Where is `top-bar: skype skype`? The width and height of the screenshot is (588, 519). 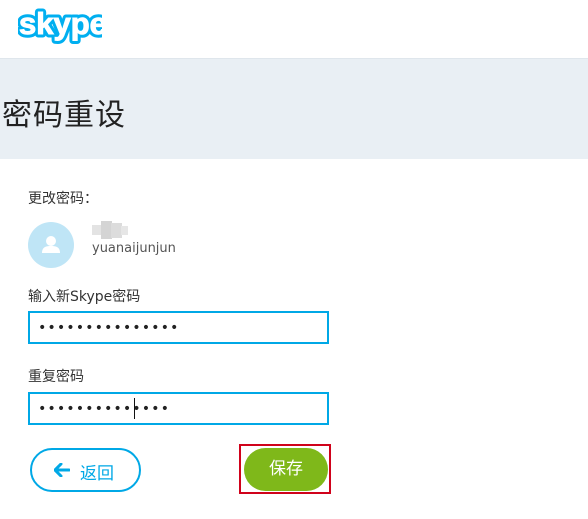
top-bar: skype skype is located at coordinates (294, 29).